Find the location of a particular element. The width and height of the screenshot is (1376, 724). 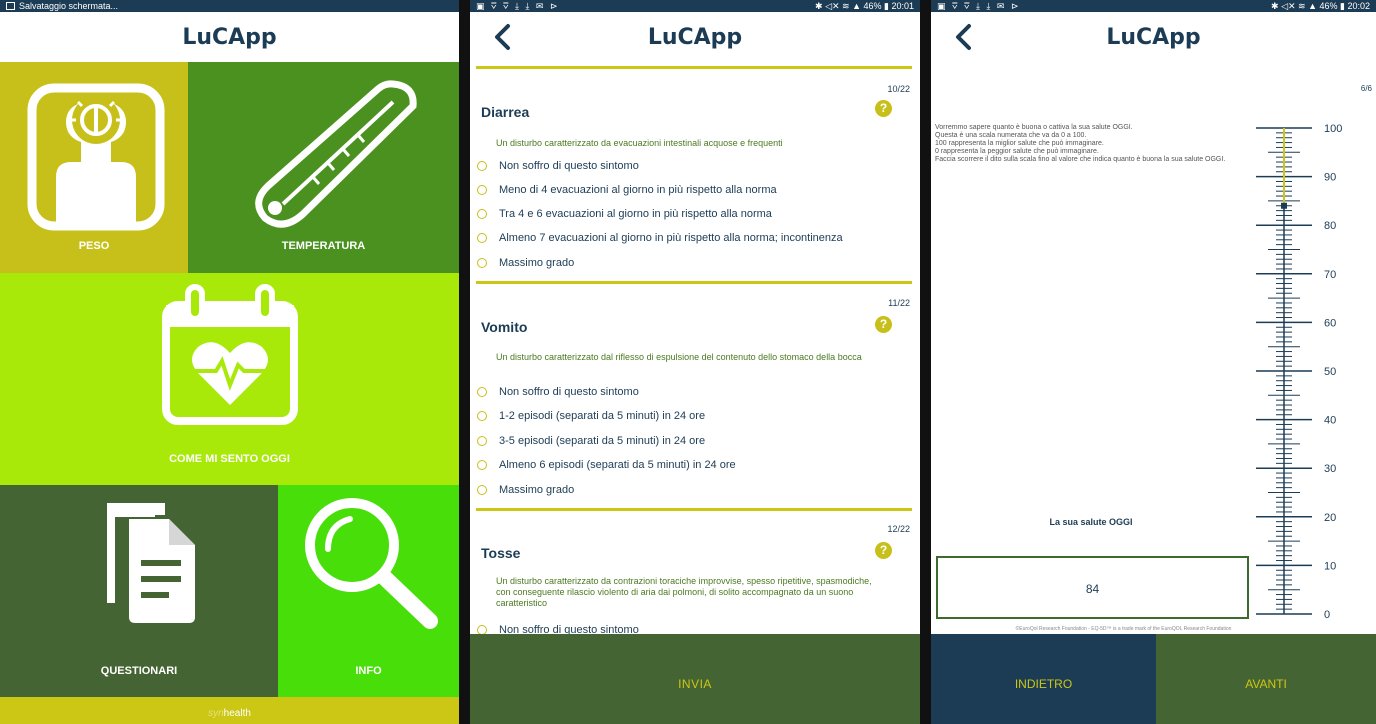

status-bar: ▣ ⩢ ⩢ ⤓ ⤓ ✉ ⊳ ✱ ◁✕ ≋ ▲ 46% ▮ 20:02 is located at coordinates (1153, 6).